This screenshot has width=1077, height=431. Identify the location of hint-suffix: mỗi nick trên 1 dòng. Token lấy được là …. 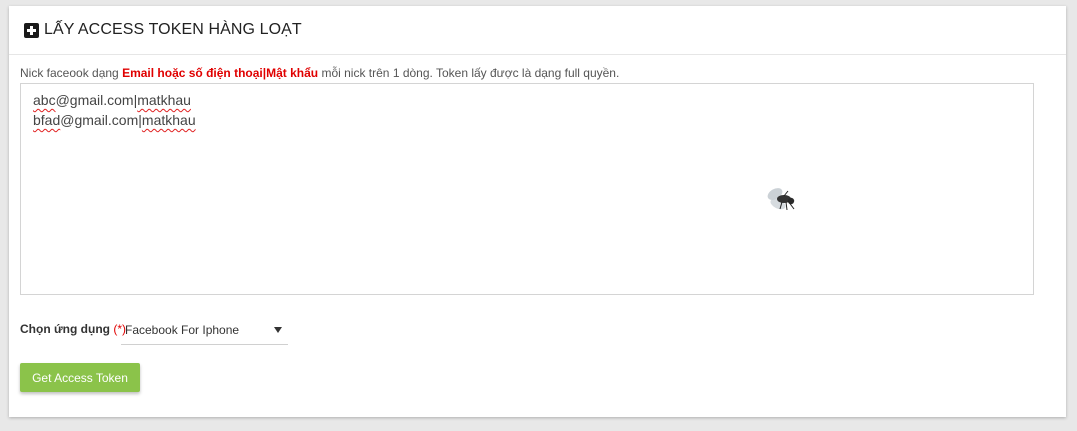
(469, 73).